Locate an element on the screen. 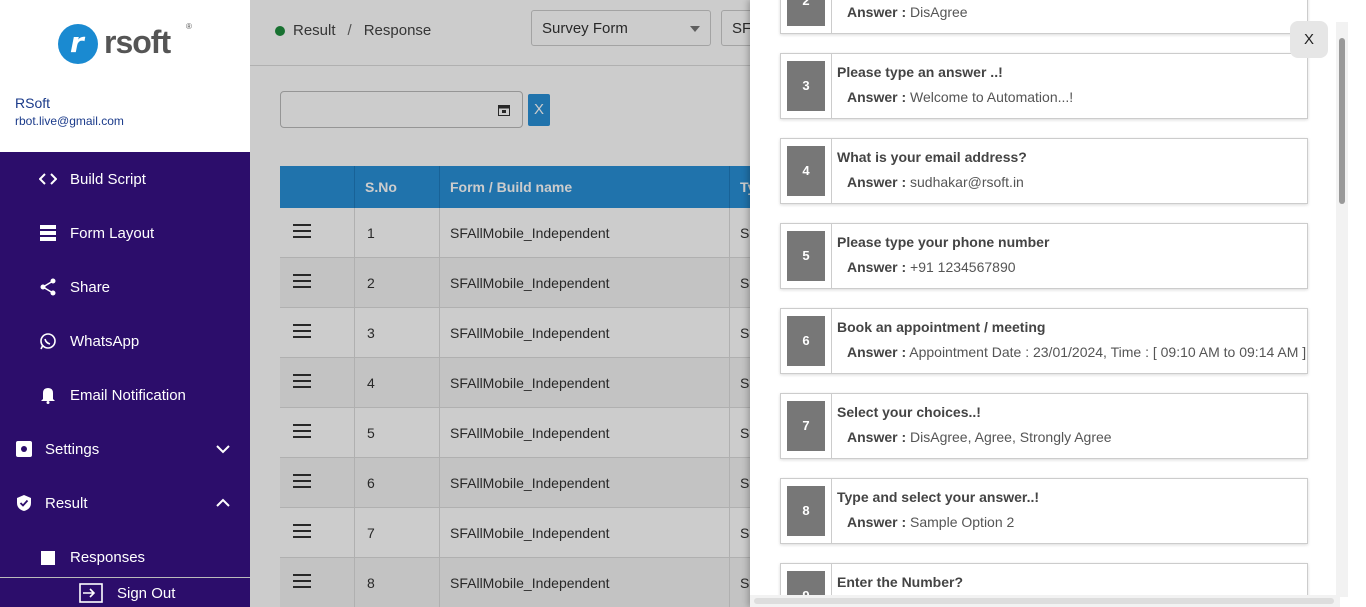 This screenshot has width=1366, height=607. logo-registered: ® is located at coordinates (189, 26).